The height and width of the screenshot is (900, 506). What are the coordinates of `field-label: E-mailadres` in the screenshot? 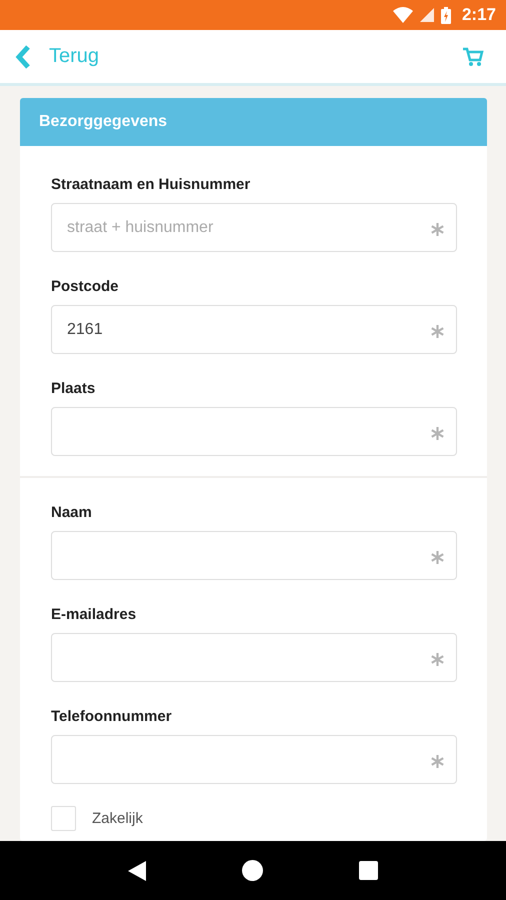 It's located at (94, 614).